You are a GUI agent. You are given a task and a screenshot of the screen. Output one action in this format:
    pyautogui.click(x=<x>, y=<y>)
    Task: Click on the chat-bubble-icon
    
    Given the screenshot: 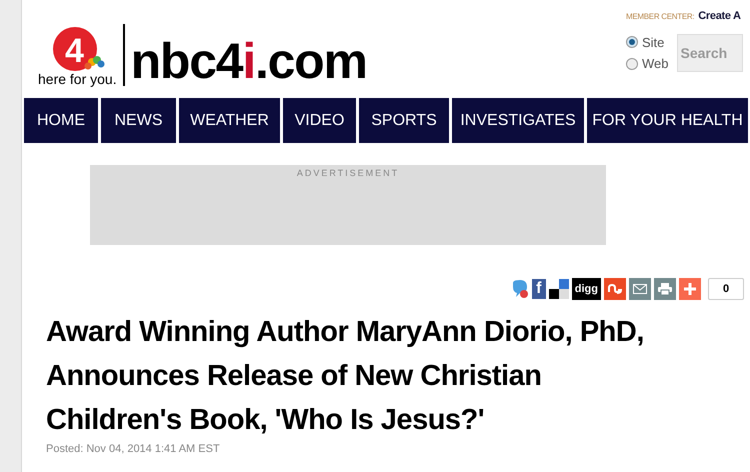 What is the action you would take?
    pyautogui.click(x=519, y=289)
    